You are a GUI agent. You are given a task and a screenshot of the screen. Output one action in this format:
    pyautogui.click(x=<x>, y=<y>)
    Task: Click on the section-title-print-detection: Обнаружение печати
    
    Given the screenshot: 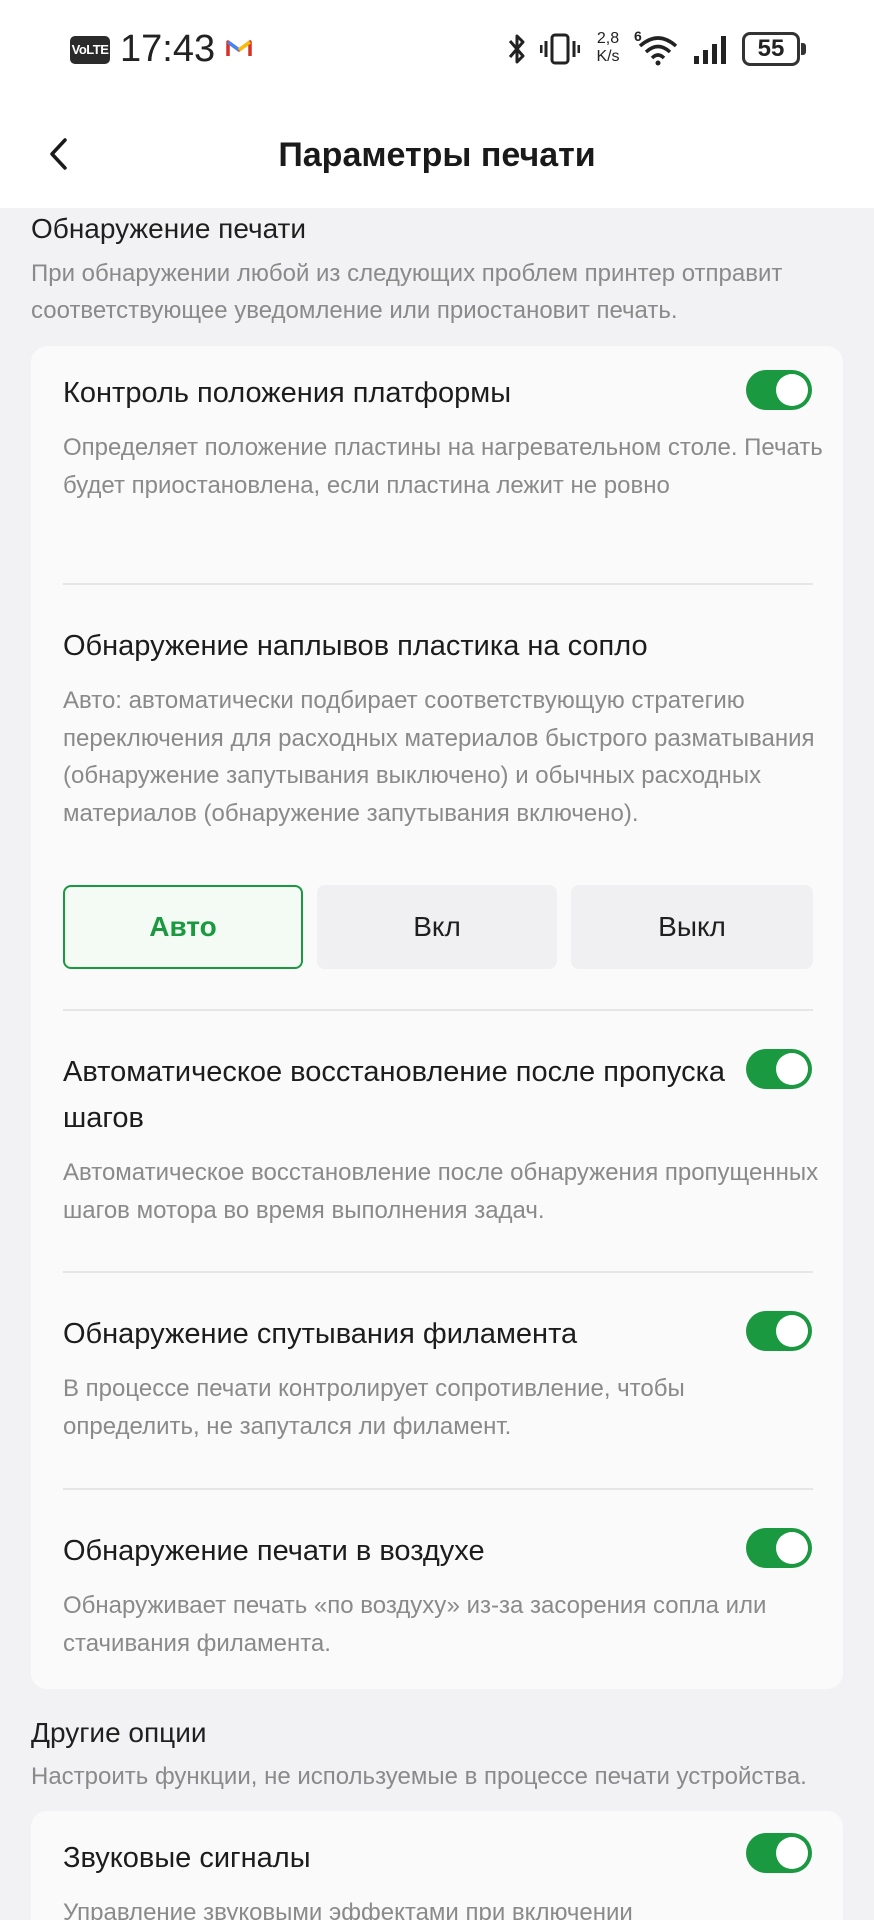 What is the action you would take?
    pyautogui.click(x=168, y=228)
    